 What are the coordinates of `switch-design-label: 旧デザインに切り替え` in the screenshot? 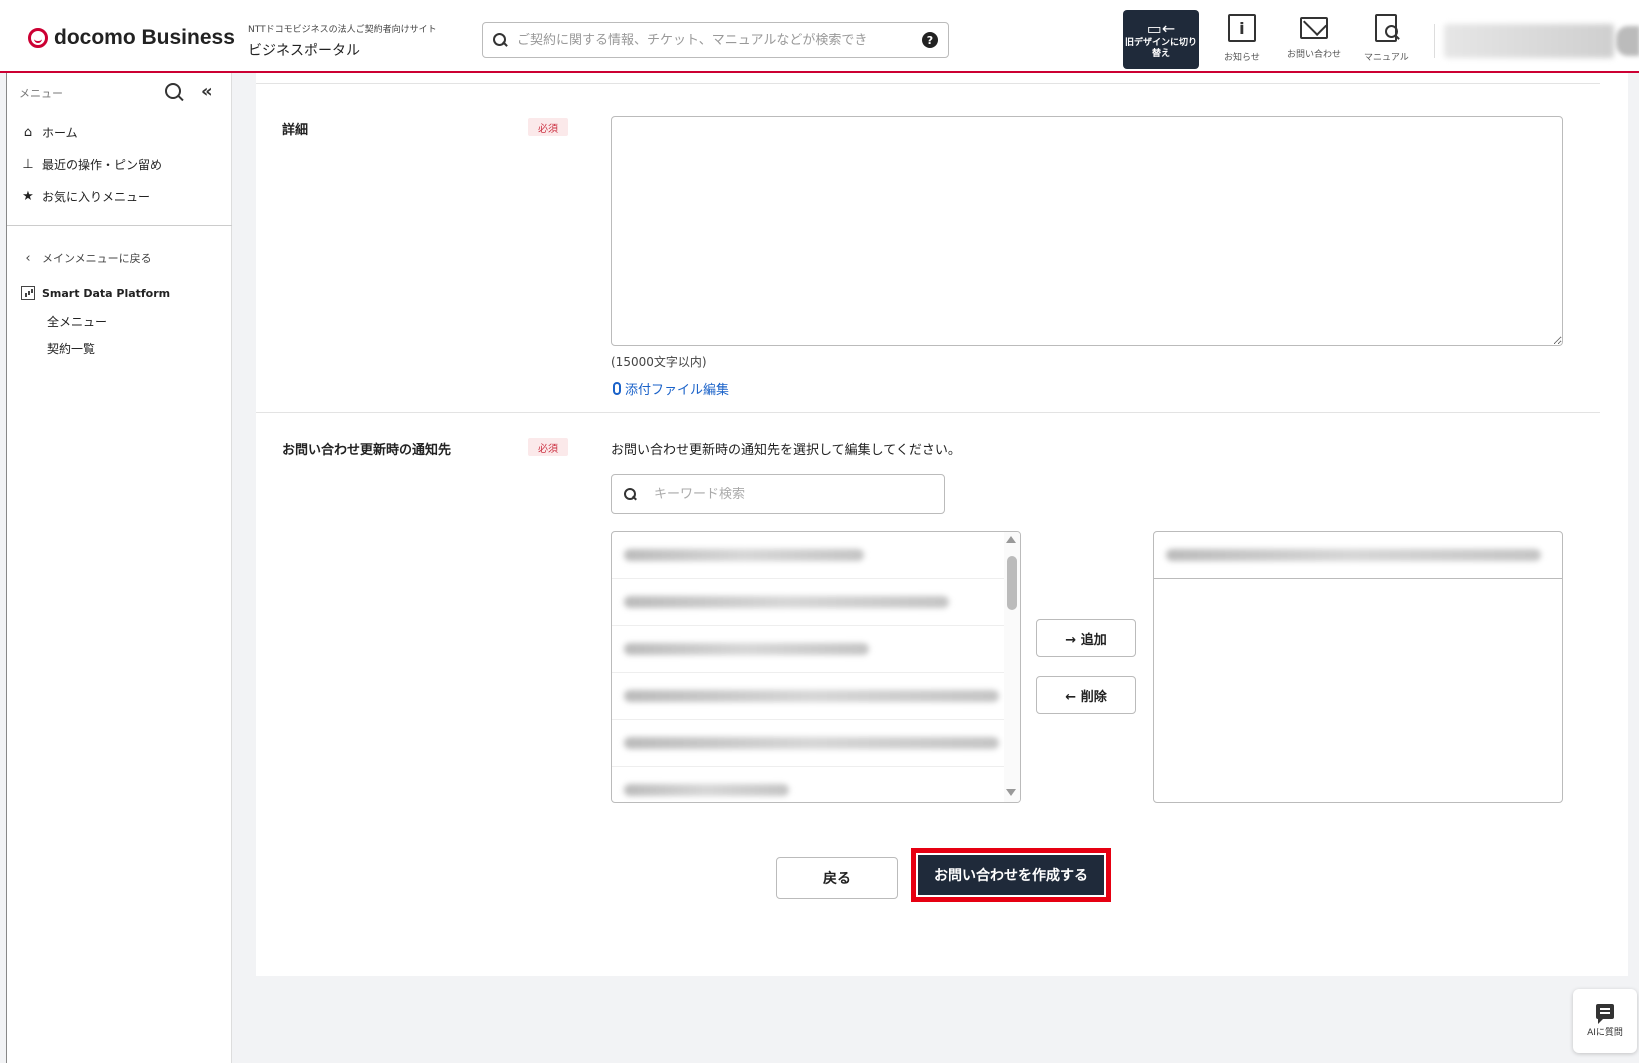 It's located at (1160, 48).